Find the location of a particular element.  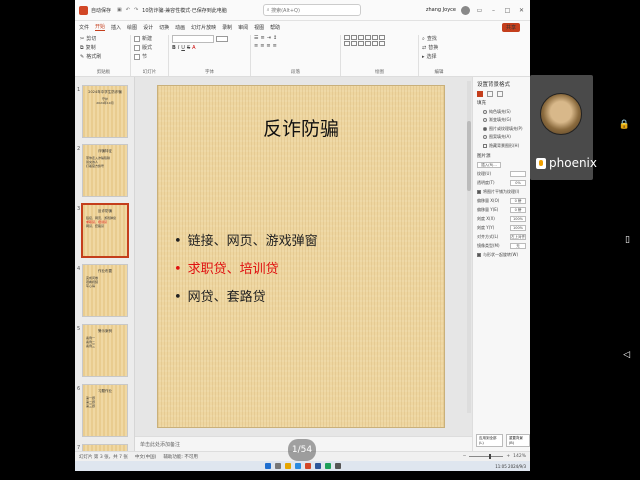

user-name: zhang Joyce is located at coordinates (441, 10).